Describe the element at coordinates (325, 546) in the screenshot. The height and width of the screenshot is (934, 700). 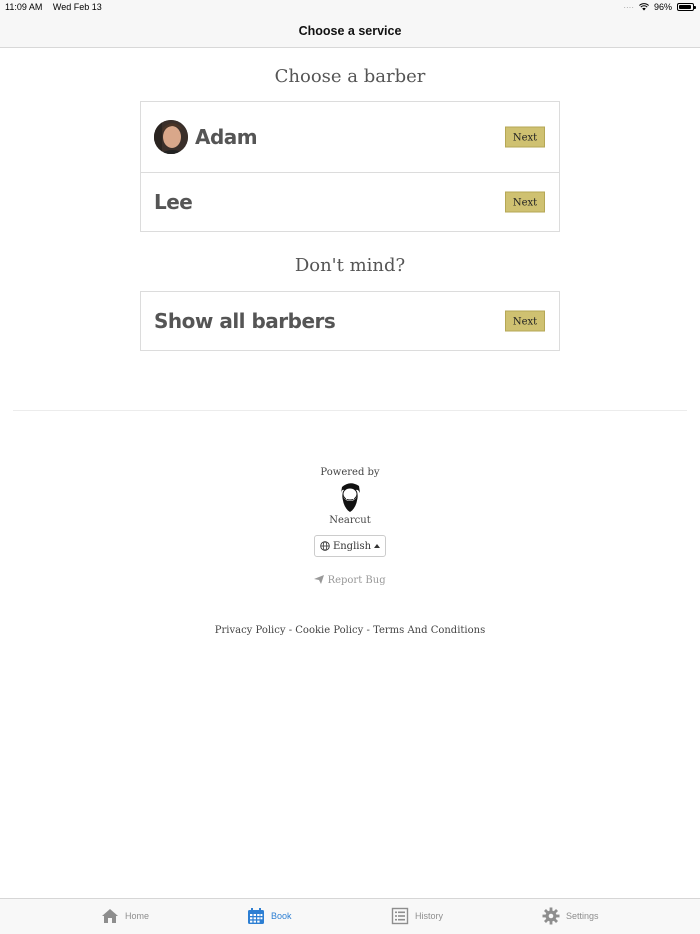
I see `globe-icon` at that location.